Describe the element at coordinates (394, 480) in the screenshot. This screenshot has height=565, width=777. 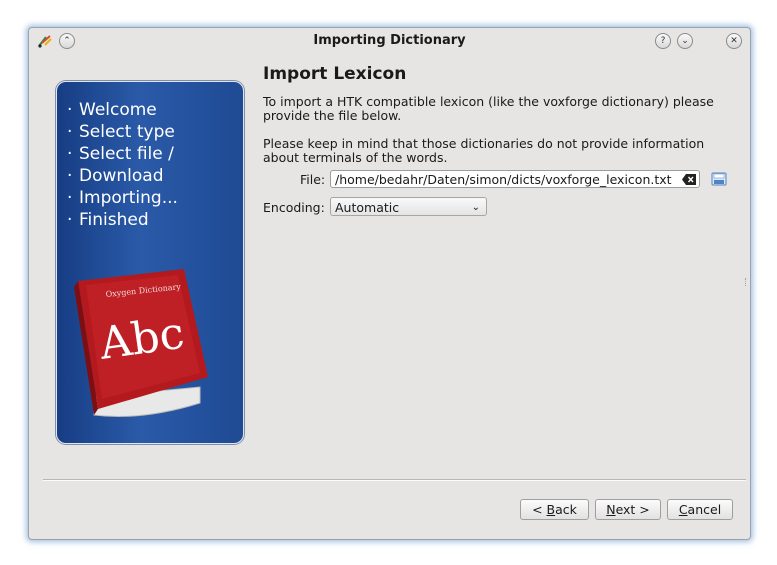
I see `button-divider` at that location.